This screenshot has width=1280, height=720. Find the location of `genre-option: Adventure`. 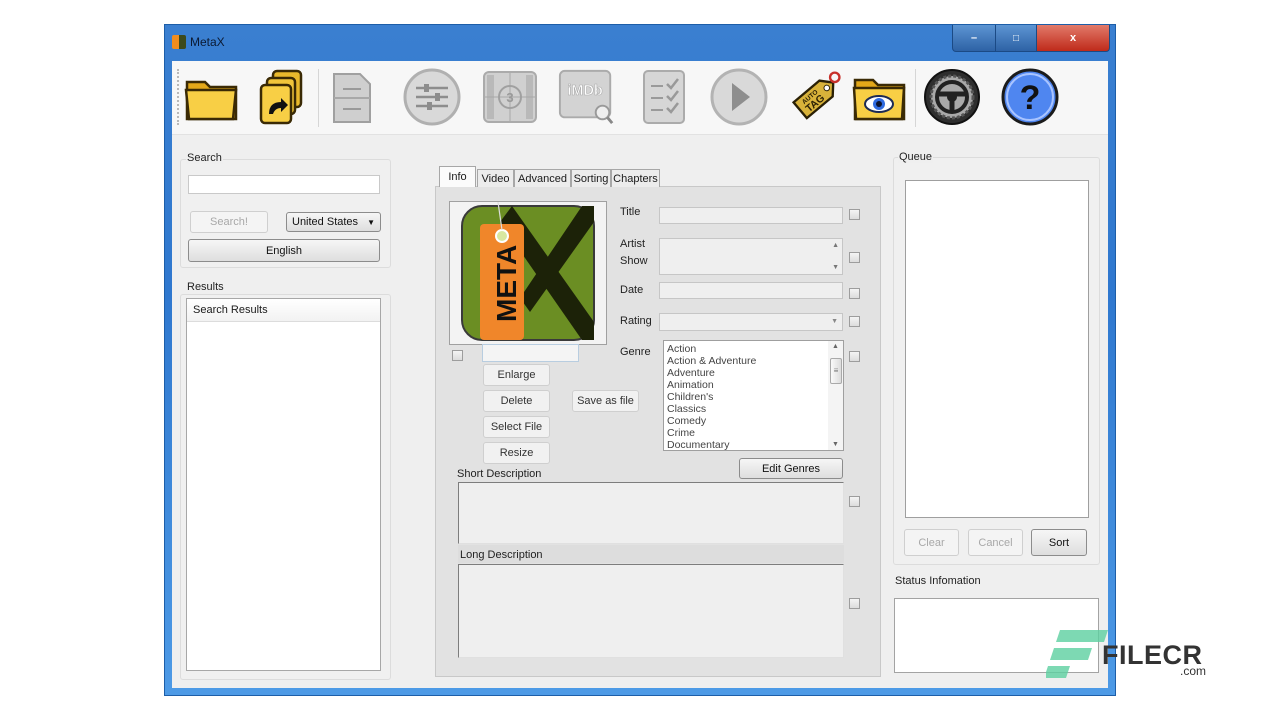

genre-option: Adventure is located at coordinates (755, 373).